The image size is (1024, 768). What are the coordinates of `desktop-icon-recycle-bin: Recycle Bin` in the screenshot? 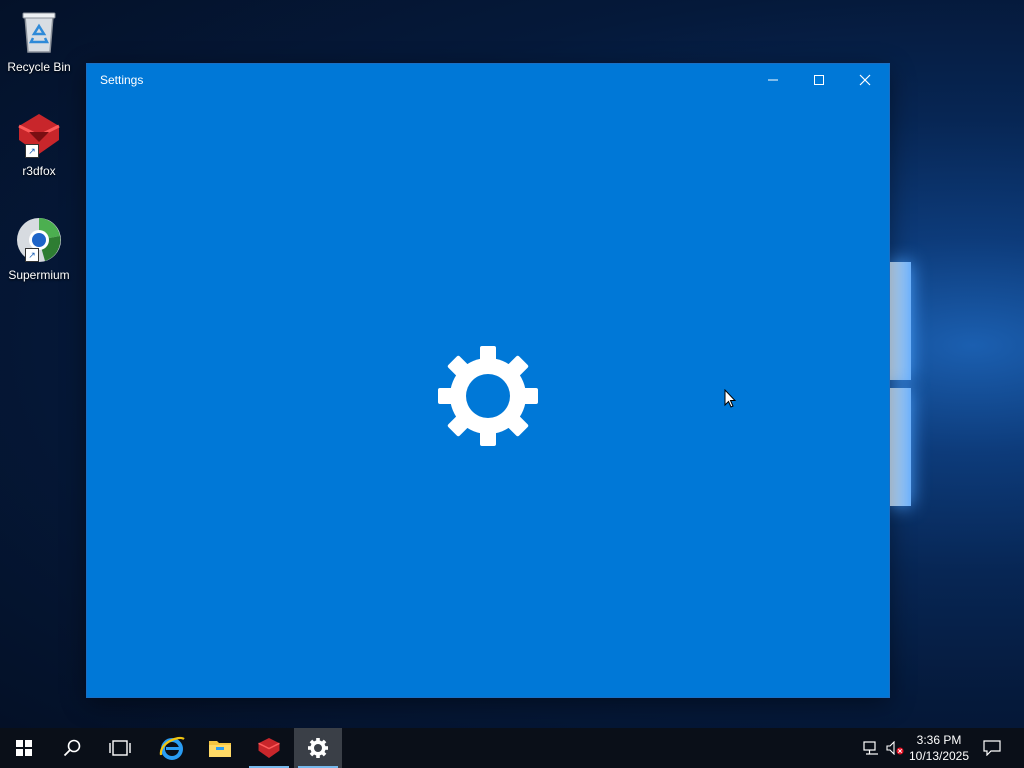 It's located at (39, 41).